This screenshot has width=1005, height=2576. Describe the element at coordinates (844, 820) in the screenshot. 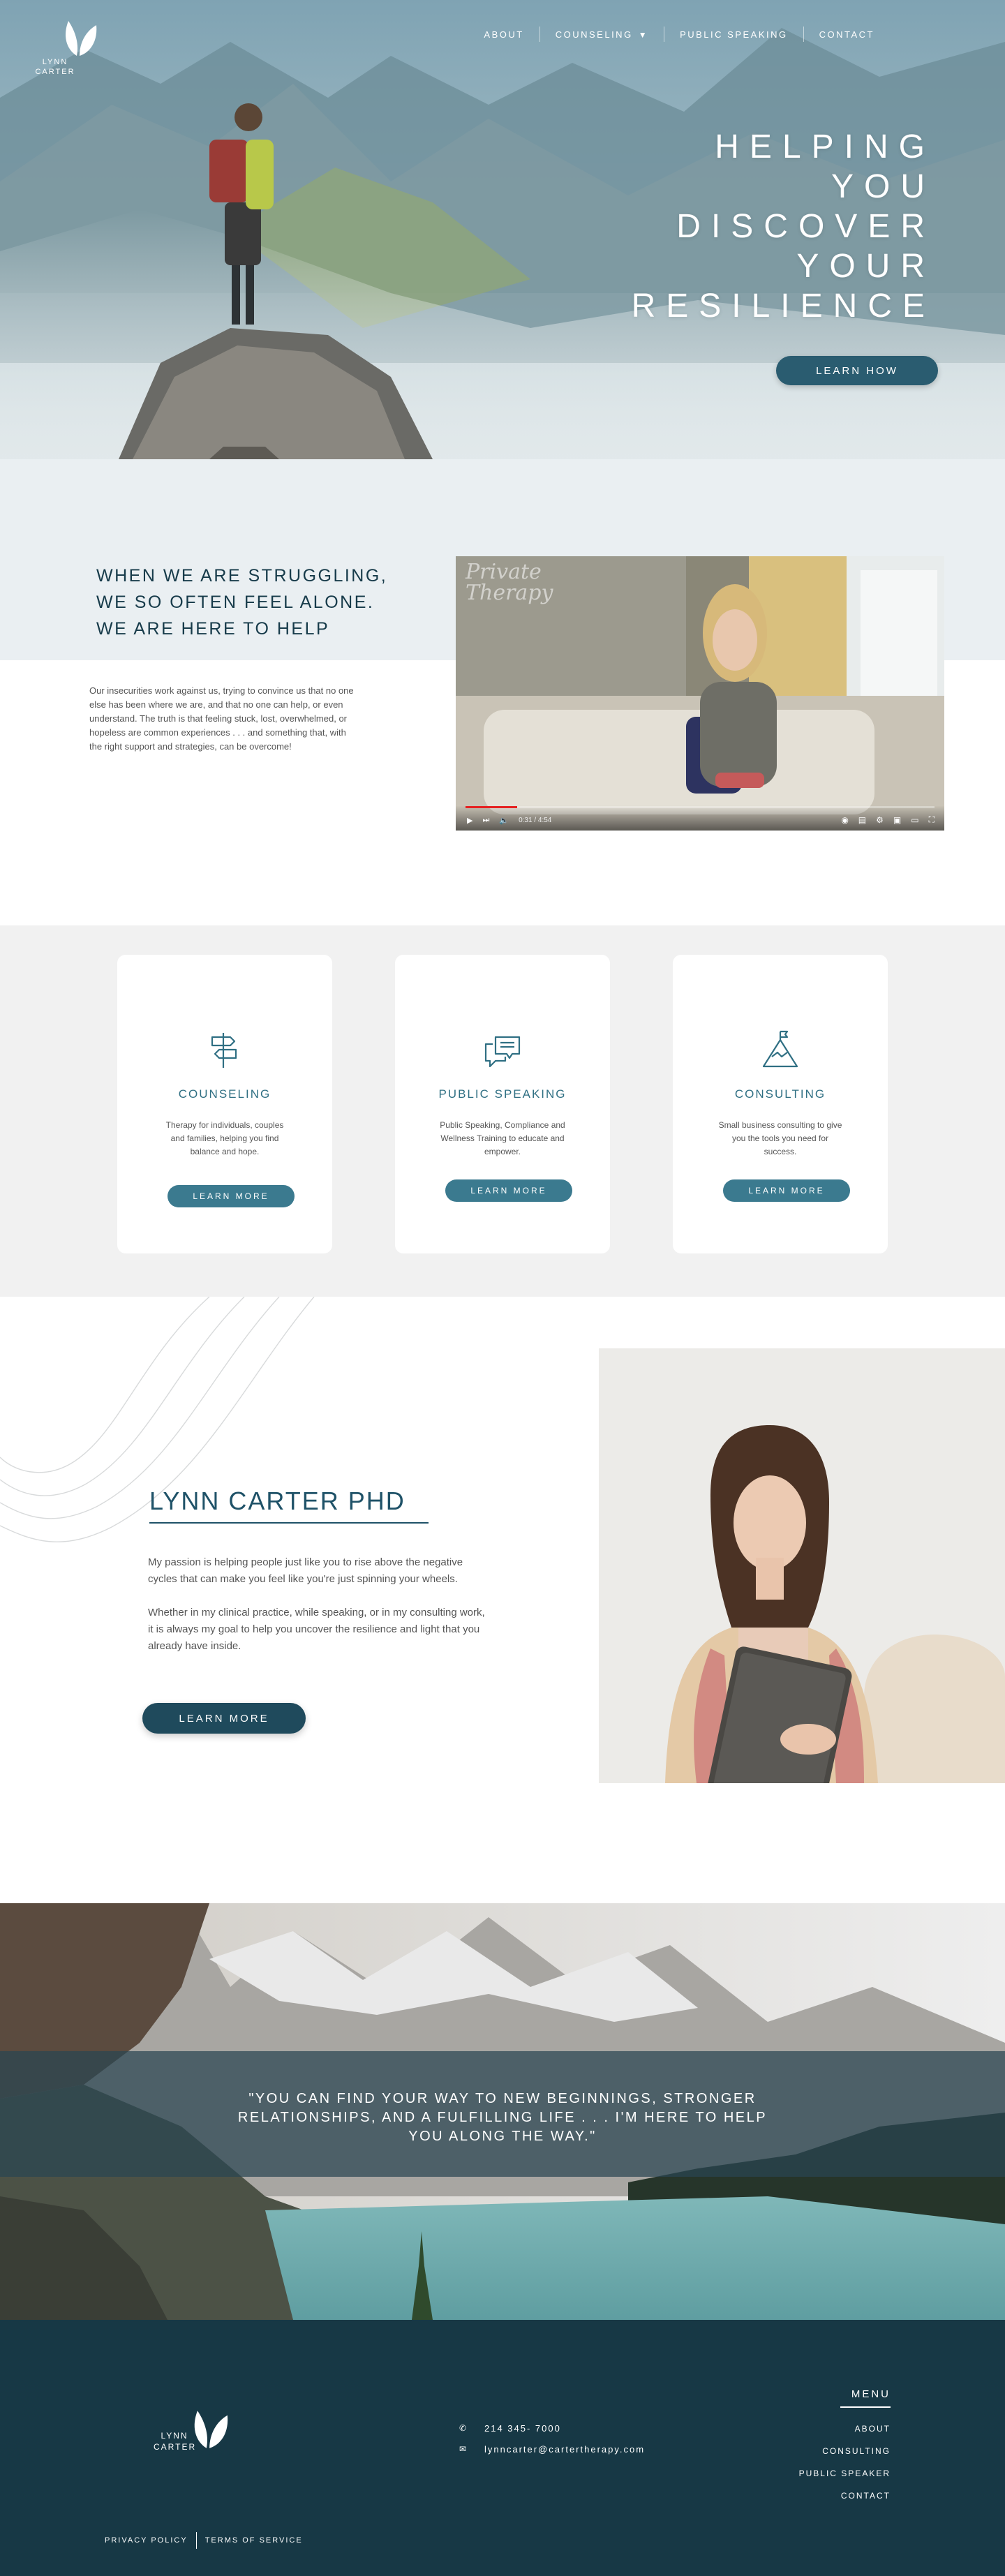

I see `autoplay-toggle-icon: ◉` at that location.